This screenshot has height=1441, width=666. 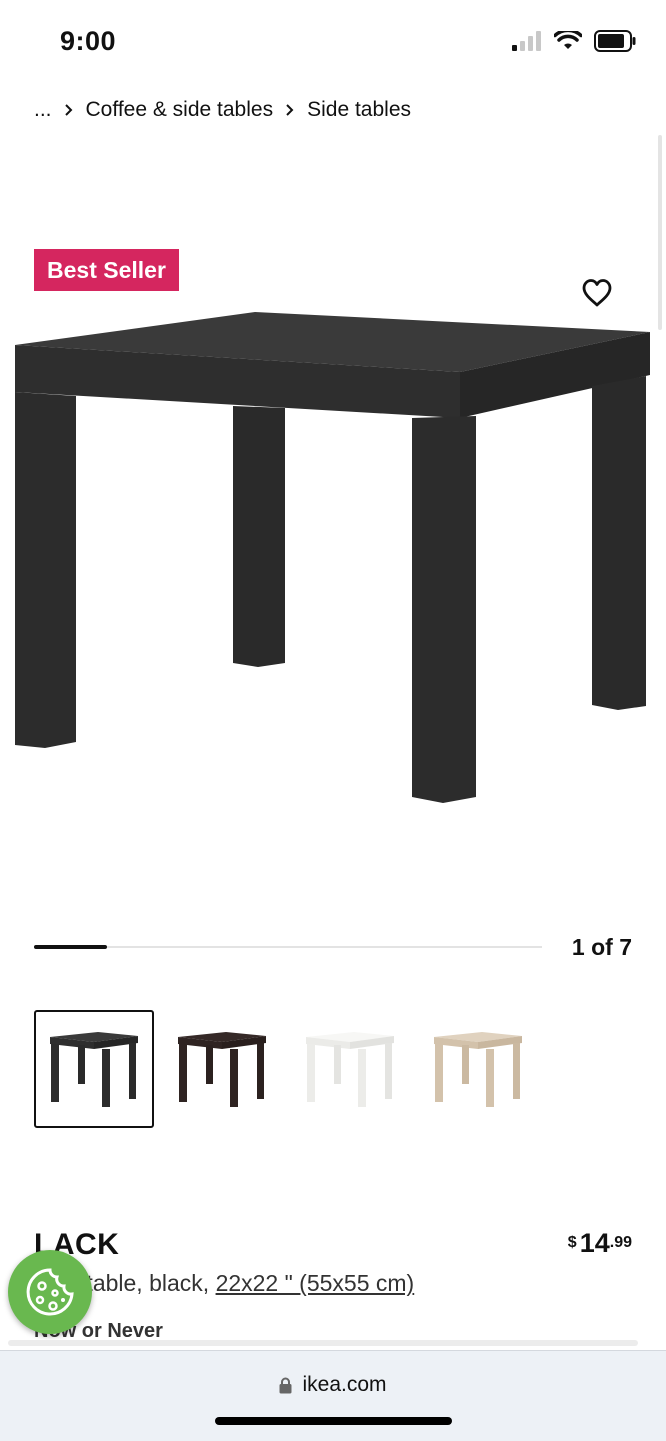 I want to click on best-seller-badge: Best Seller, so click(x=106, y=270).